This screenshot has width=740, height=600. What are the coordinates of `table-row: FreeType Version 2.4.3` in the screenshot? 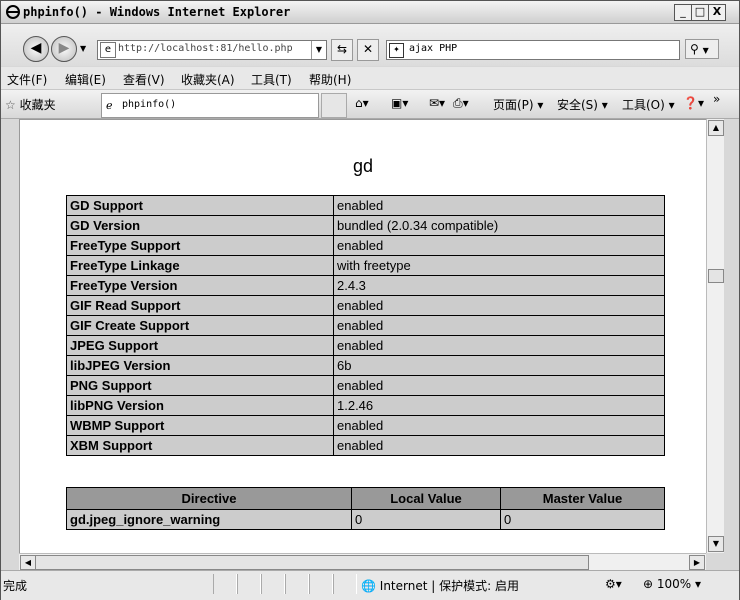 It's located at (365, 285).